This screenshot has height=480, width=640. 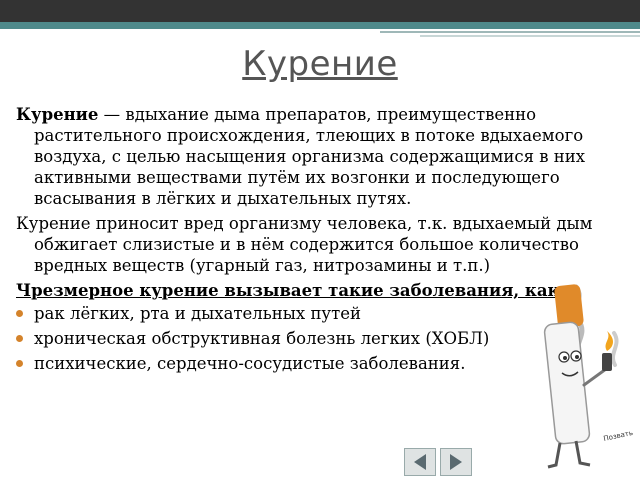 What do you see at coordinates (320, 11) in the screenshot?
I see `top-decorative-bar` at bounding box center [320, 11].